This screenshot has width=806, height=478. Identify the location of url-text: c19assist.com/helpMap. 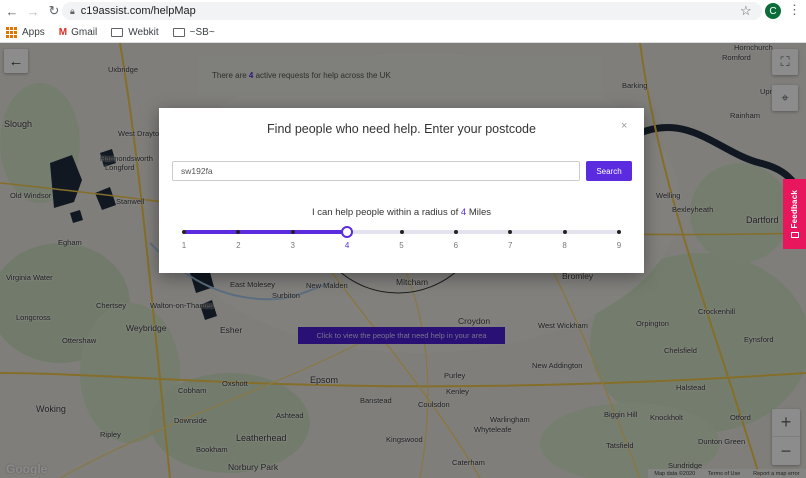
(138, 11).